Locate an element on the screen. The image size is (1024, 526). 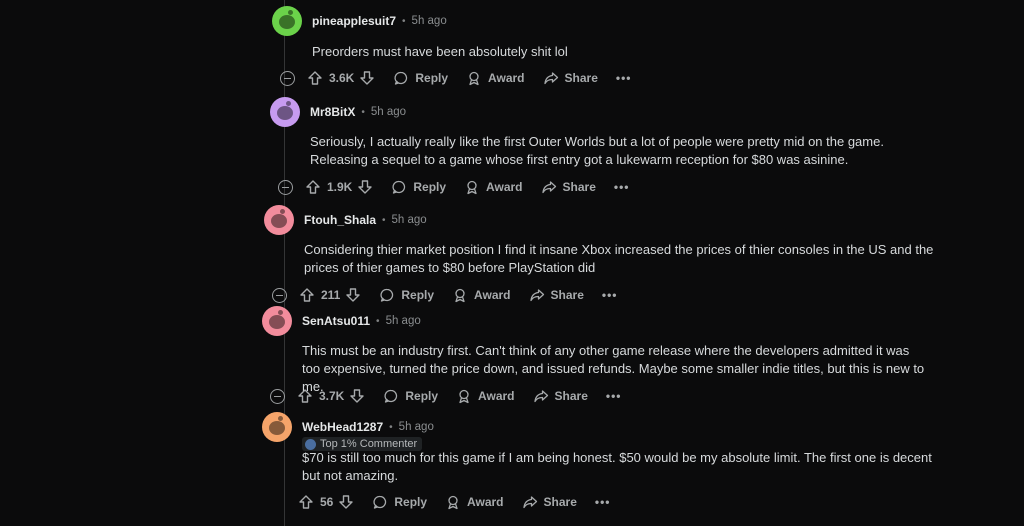
vote-count: 3.6K is located at coordinates (342, 78).